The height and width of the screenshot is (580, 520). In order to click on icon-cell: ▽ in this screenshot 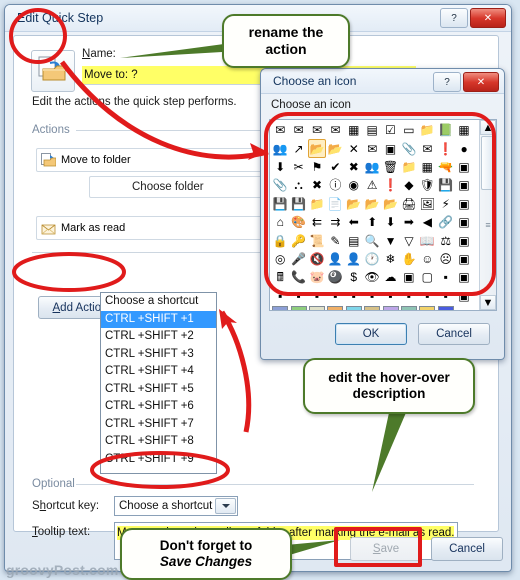, I will do `click(409, 240)`.